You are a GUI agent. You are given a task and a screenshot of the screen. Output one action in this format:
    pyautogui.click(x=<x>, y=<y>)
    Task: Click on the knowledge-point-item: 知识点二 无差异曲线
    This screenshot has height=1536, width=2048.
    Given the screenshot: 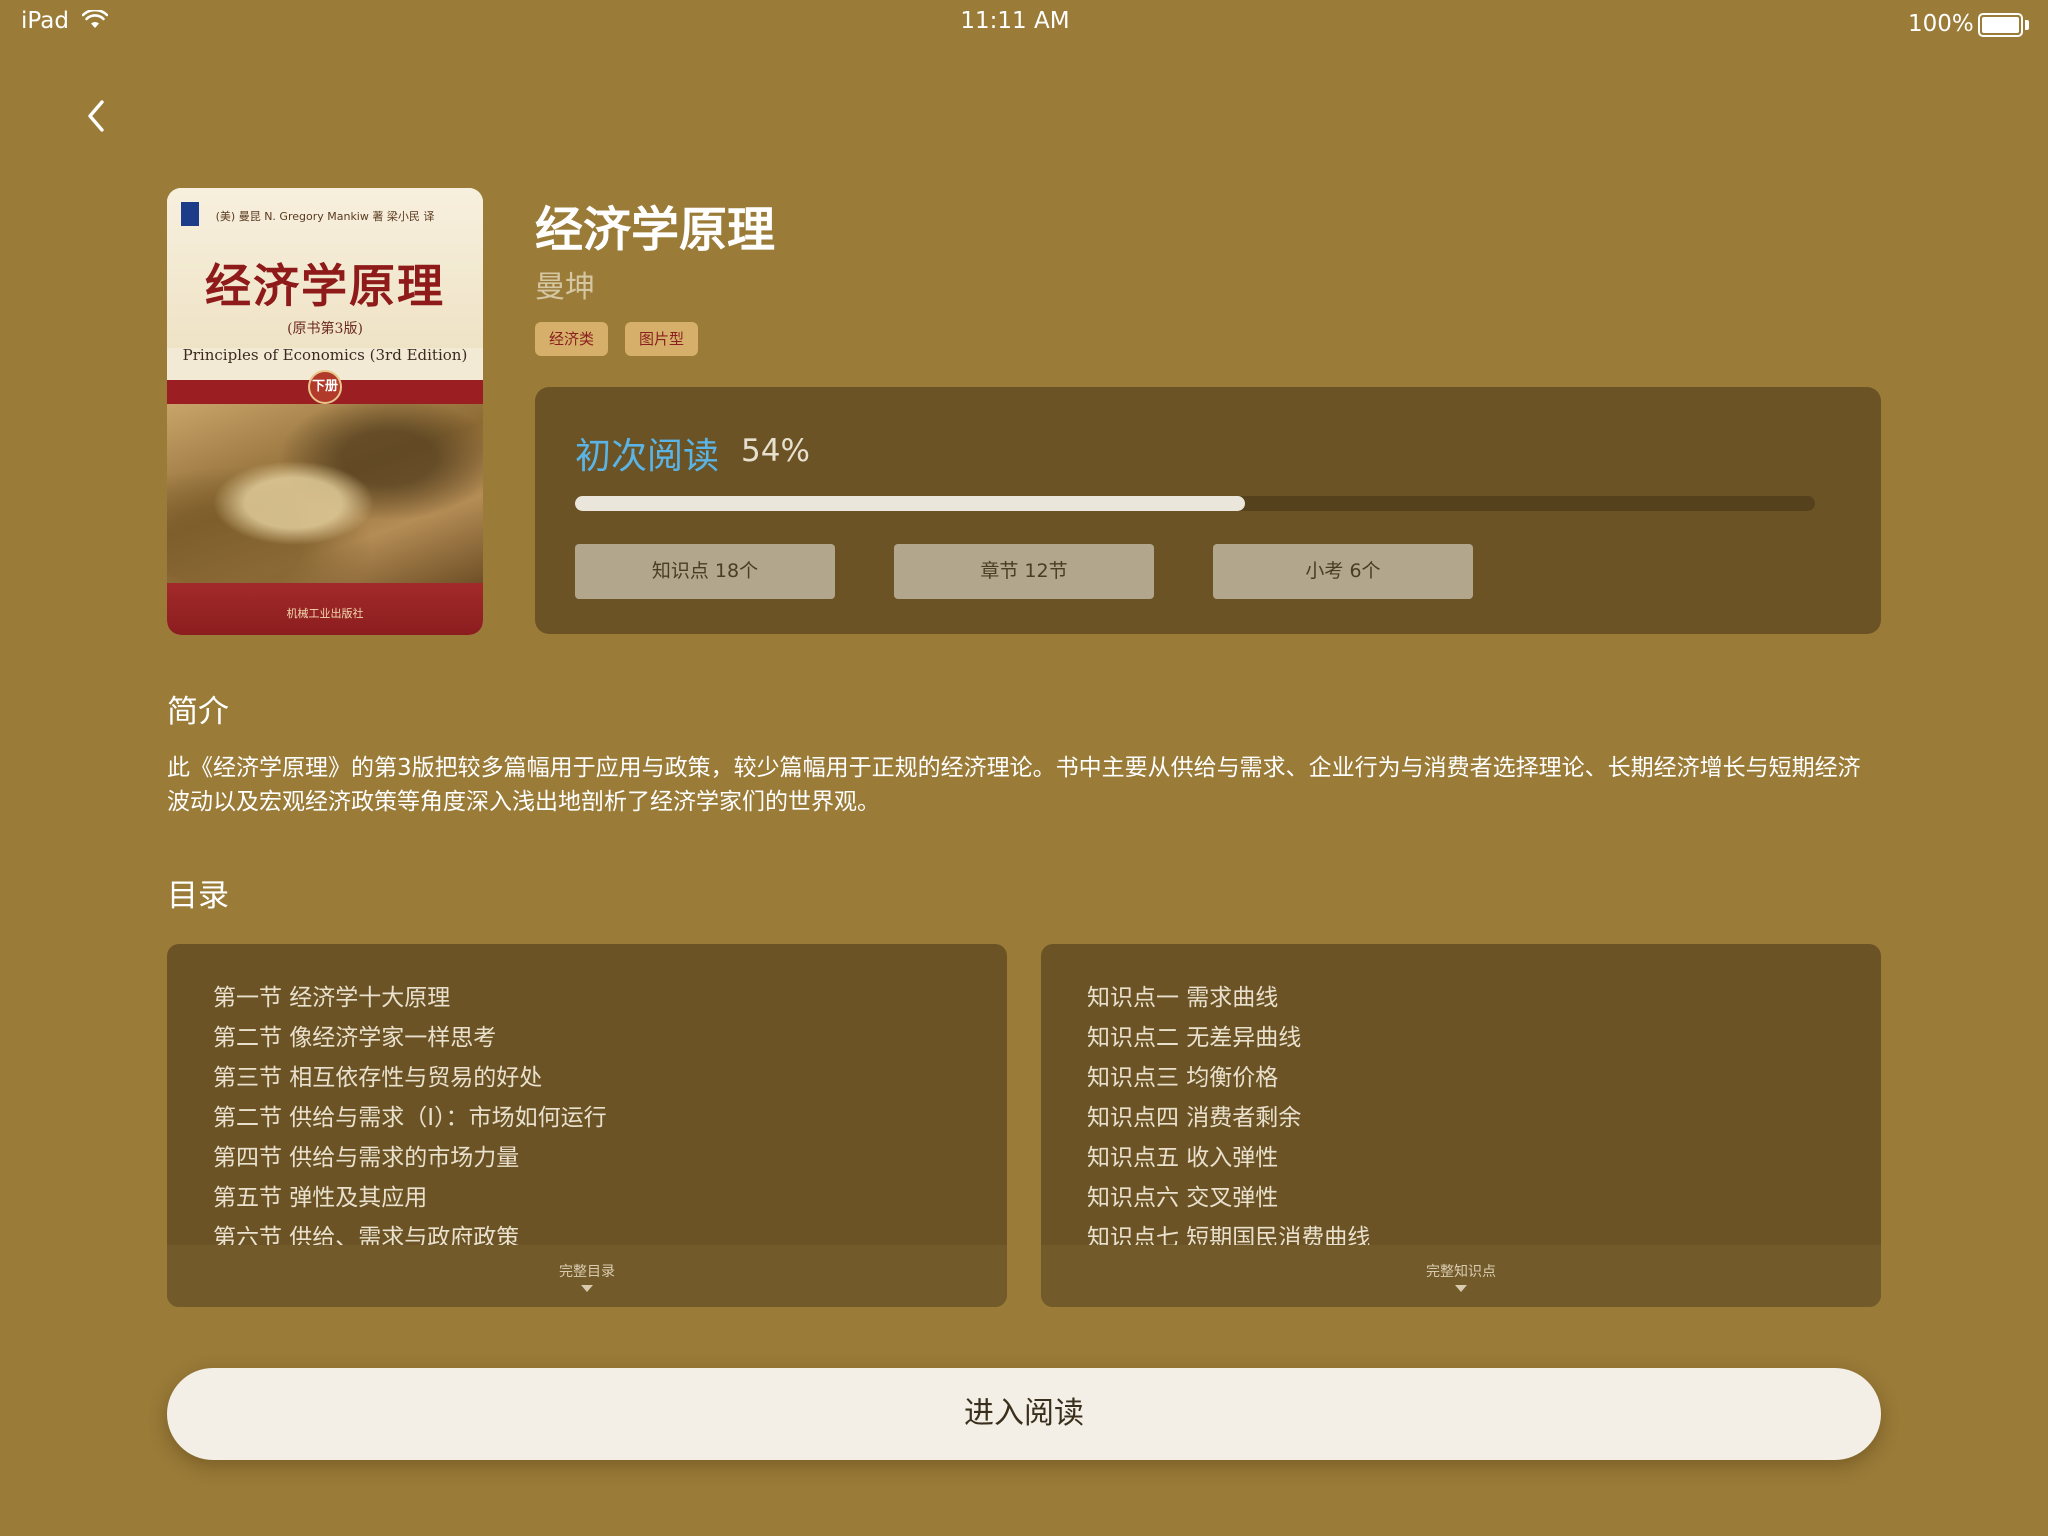 What is the action you would take?
    pyautogui.click(x=1228, y=1038)
    